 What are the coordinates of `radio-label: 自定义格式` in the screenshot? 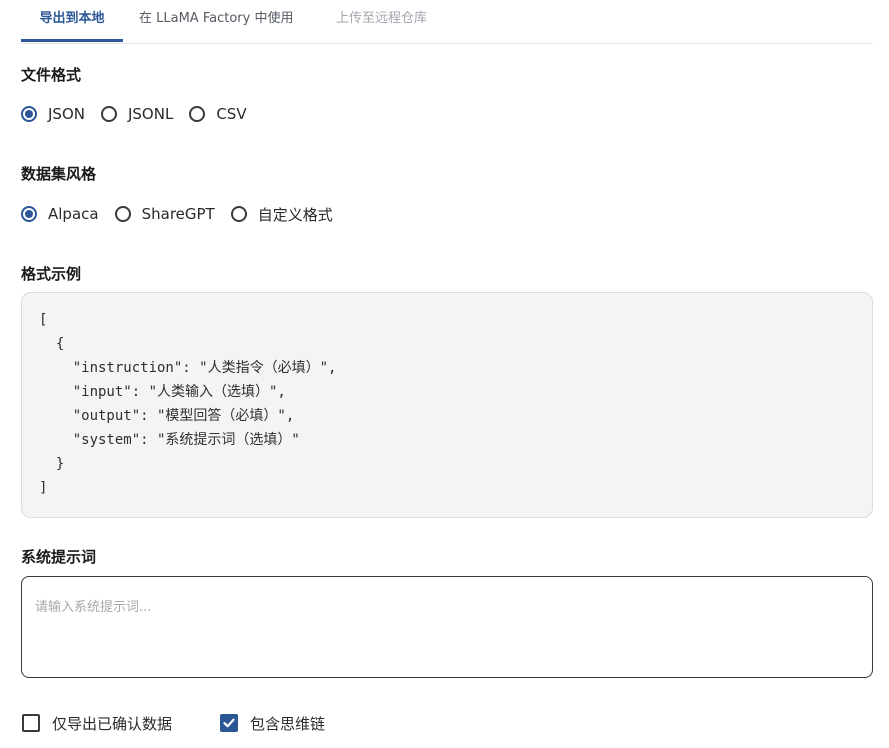 It's located at (295, 214).